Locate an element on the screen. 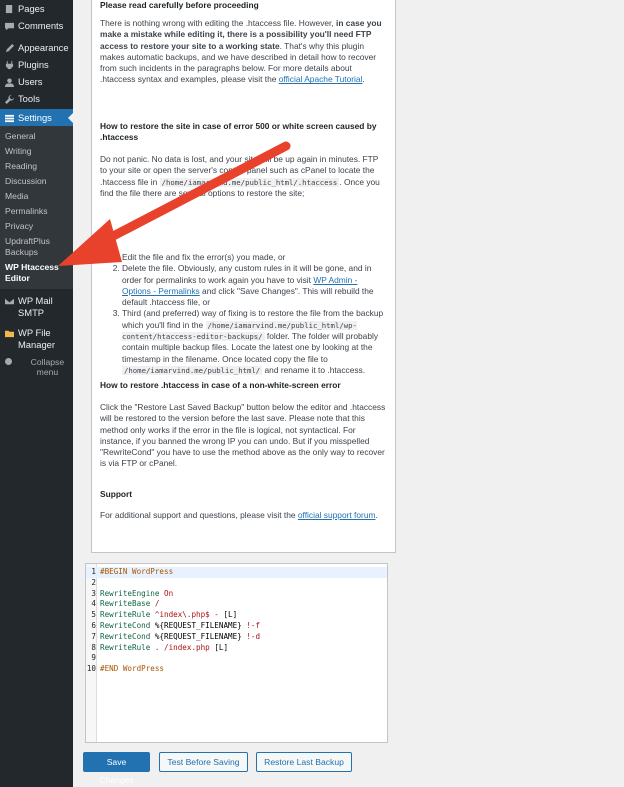 Image resolution: width=624 pixels, height=787 pixels. editor-line: 10 #END WordPress is located at coordinates (236, 669).